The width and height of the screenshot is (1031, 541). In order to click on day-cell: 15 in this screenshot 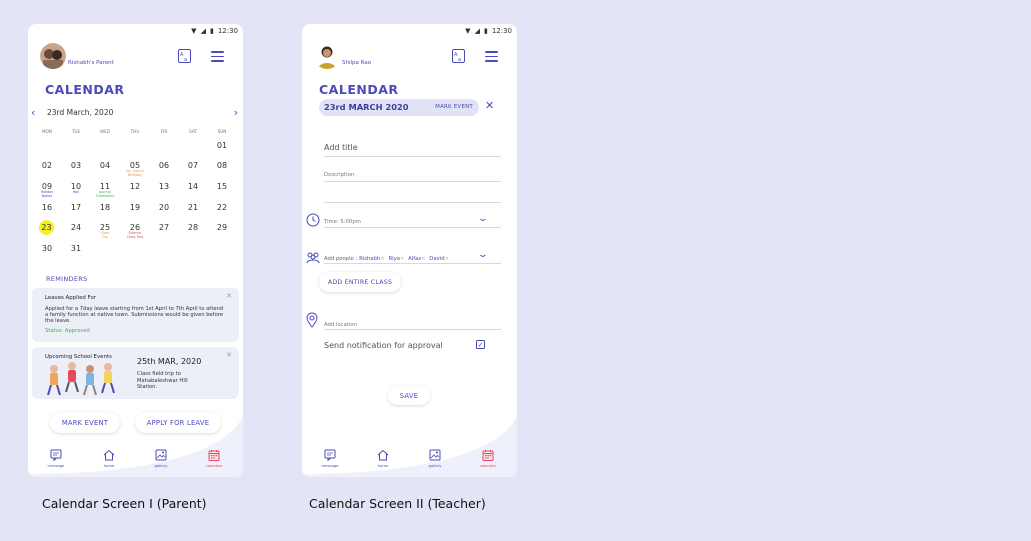, I will do `click(222, 186)`.